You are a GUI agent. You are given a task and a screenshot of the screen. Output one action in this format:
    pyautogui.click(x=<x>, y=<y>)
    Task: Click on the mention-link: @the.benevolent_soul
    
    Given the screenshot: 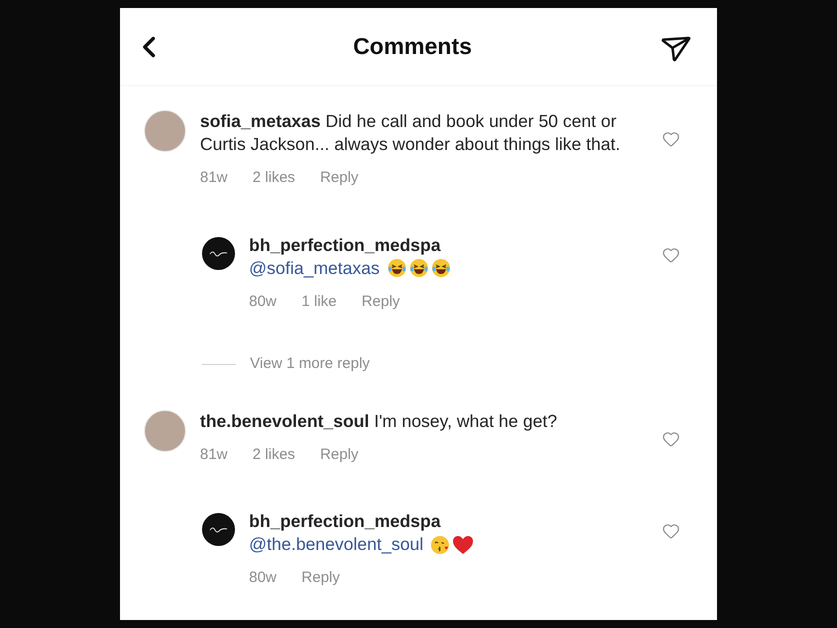 What is the action you would take?
    pyautogui.click(x=336, y=544)
    